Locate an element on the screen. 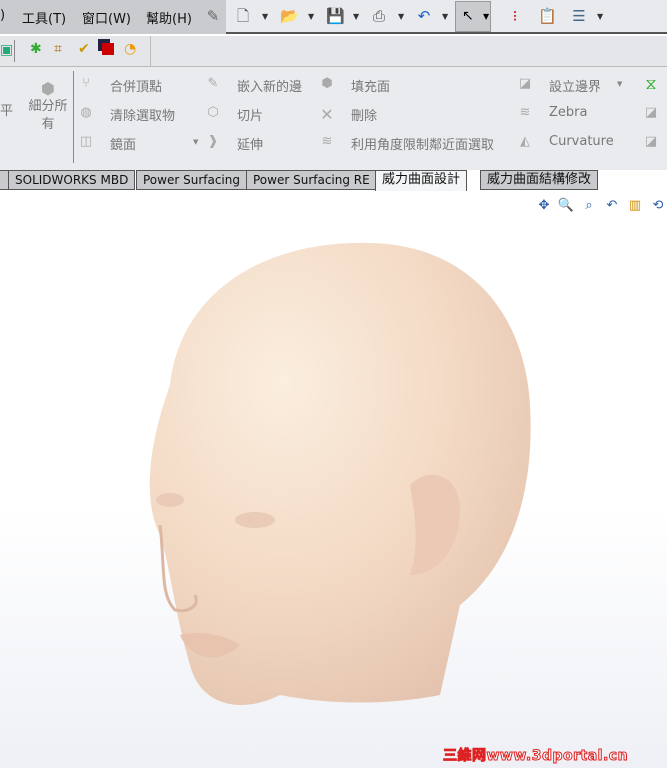 This screenshot has height=768, width=667. set-boundary-button: 設立邊界 is located at coordinates (575, 85).